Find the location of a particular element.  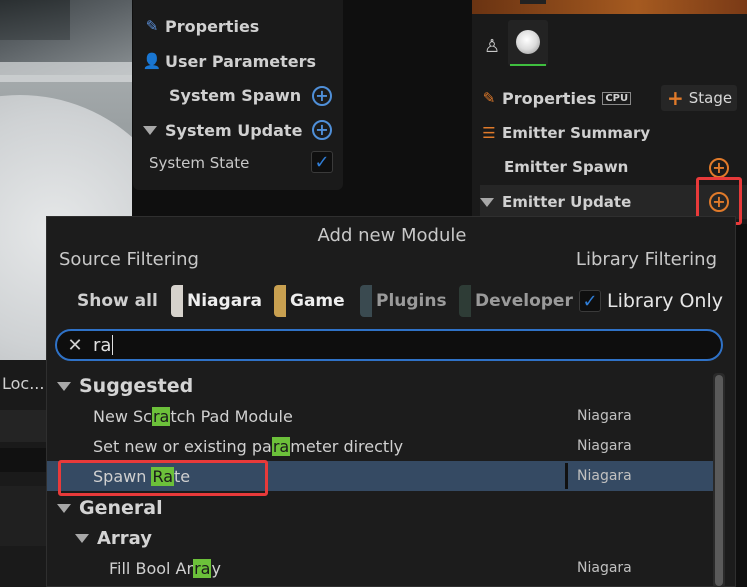

item-text: tch Pad Module is located at coordinates (231, 416).